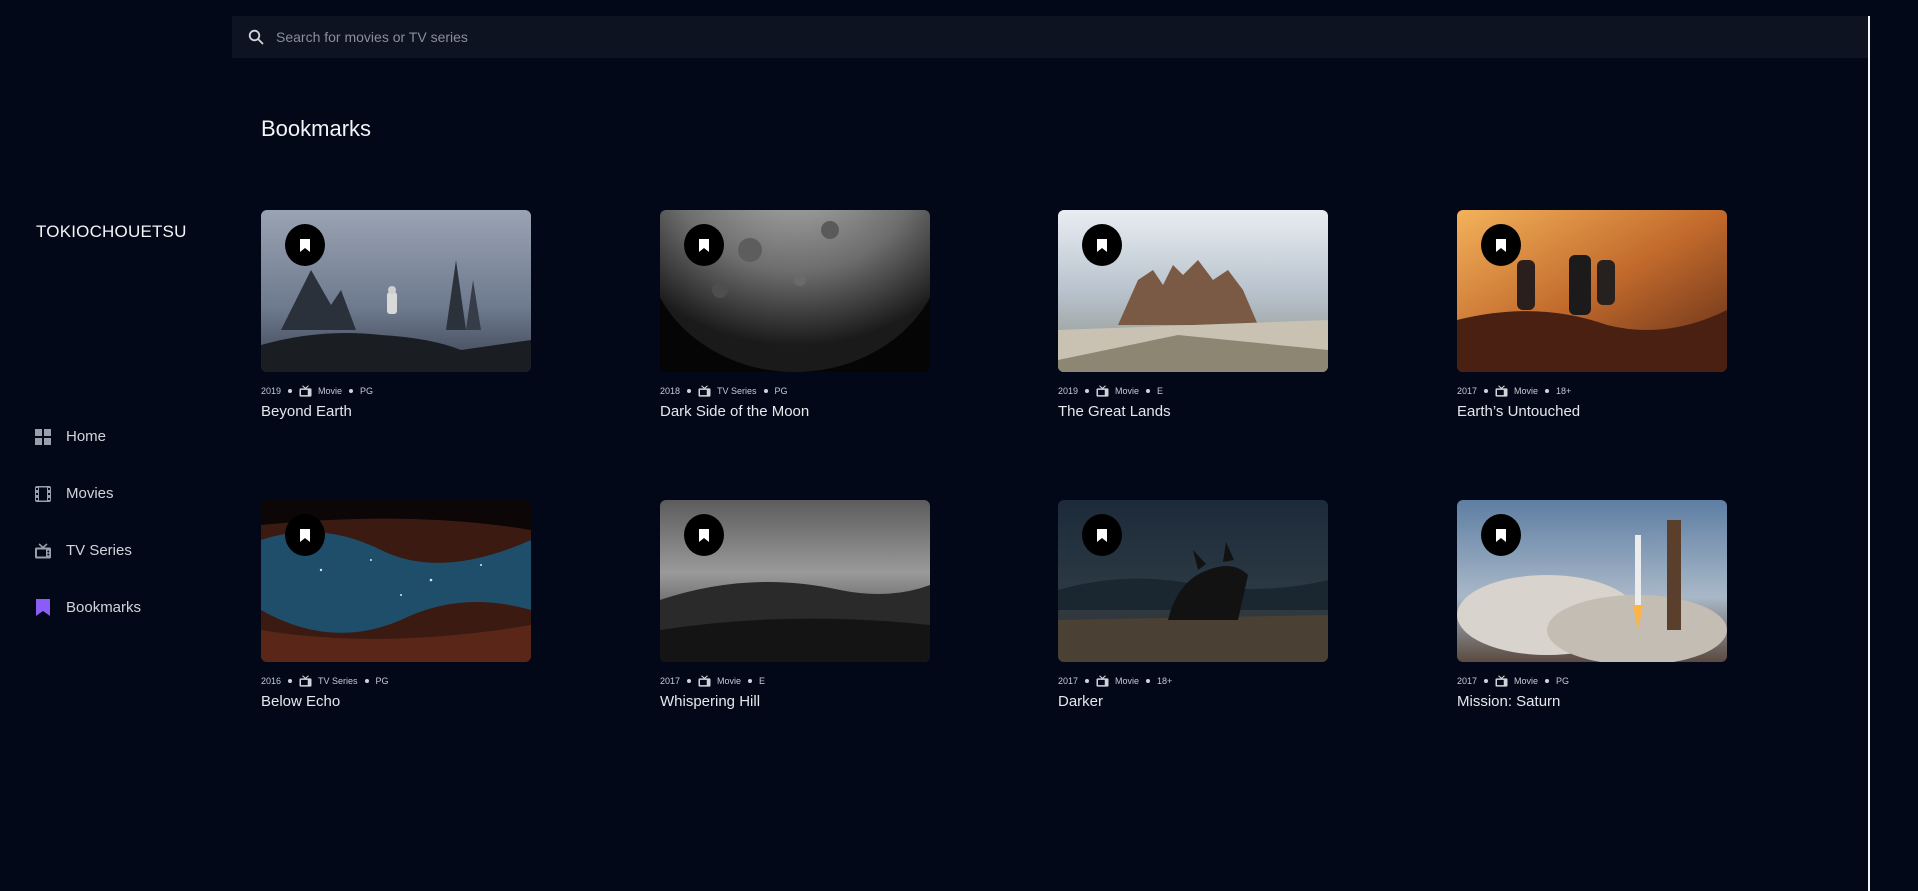 This screenshot has height=891, width=1918. What do you see at coordinates (43, 437) in the screenshot?
I see `grid-icon` at bounding box center [43, 437].